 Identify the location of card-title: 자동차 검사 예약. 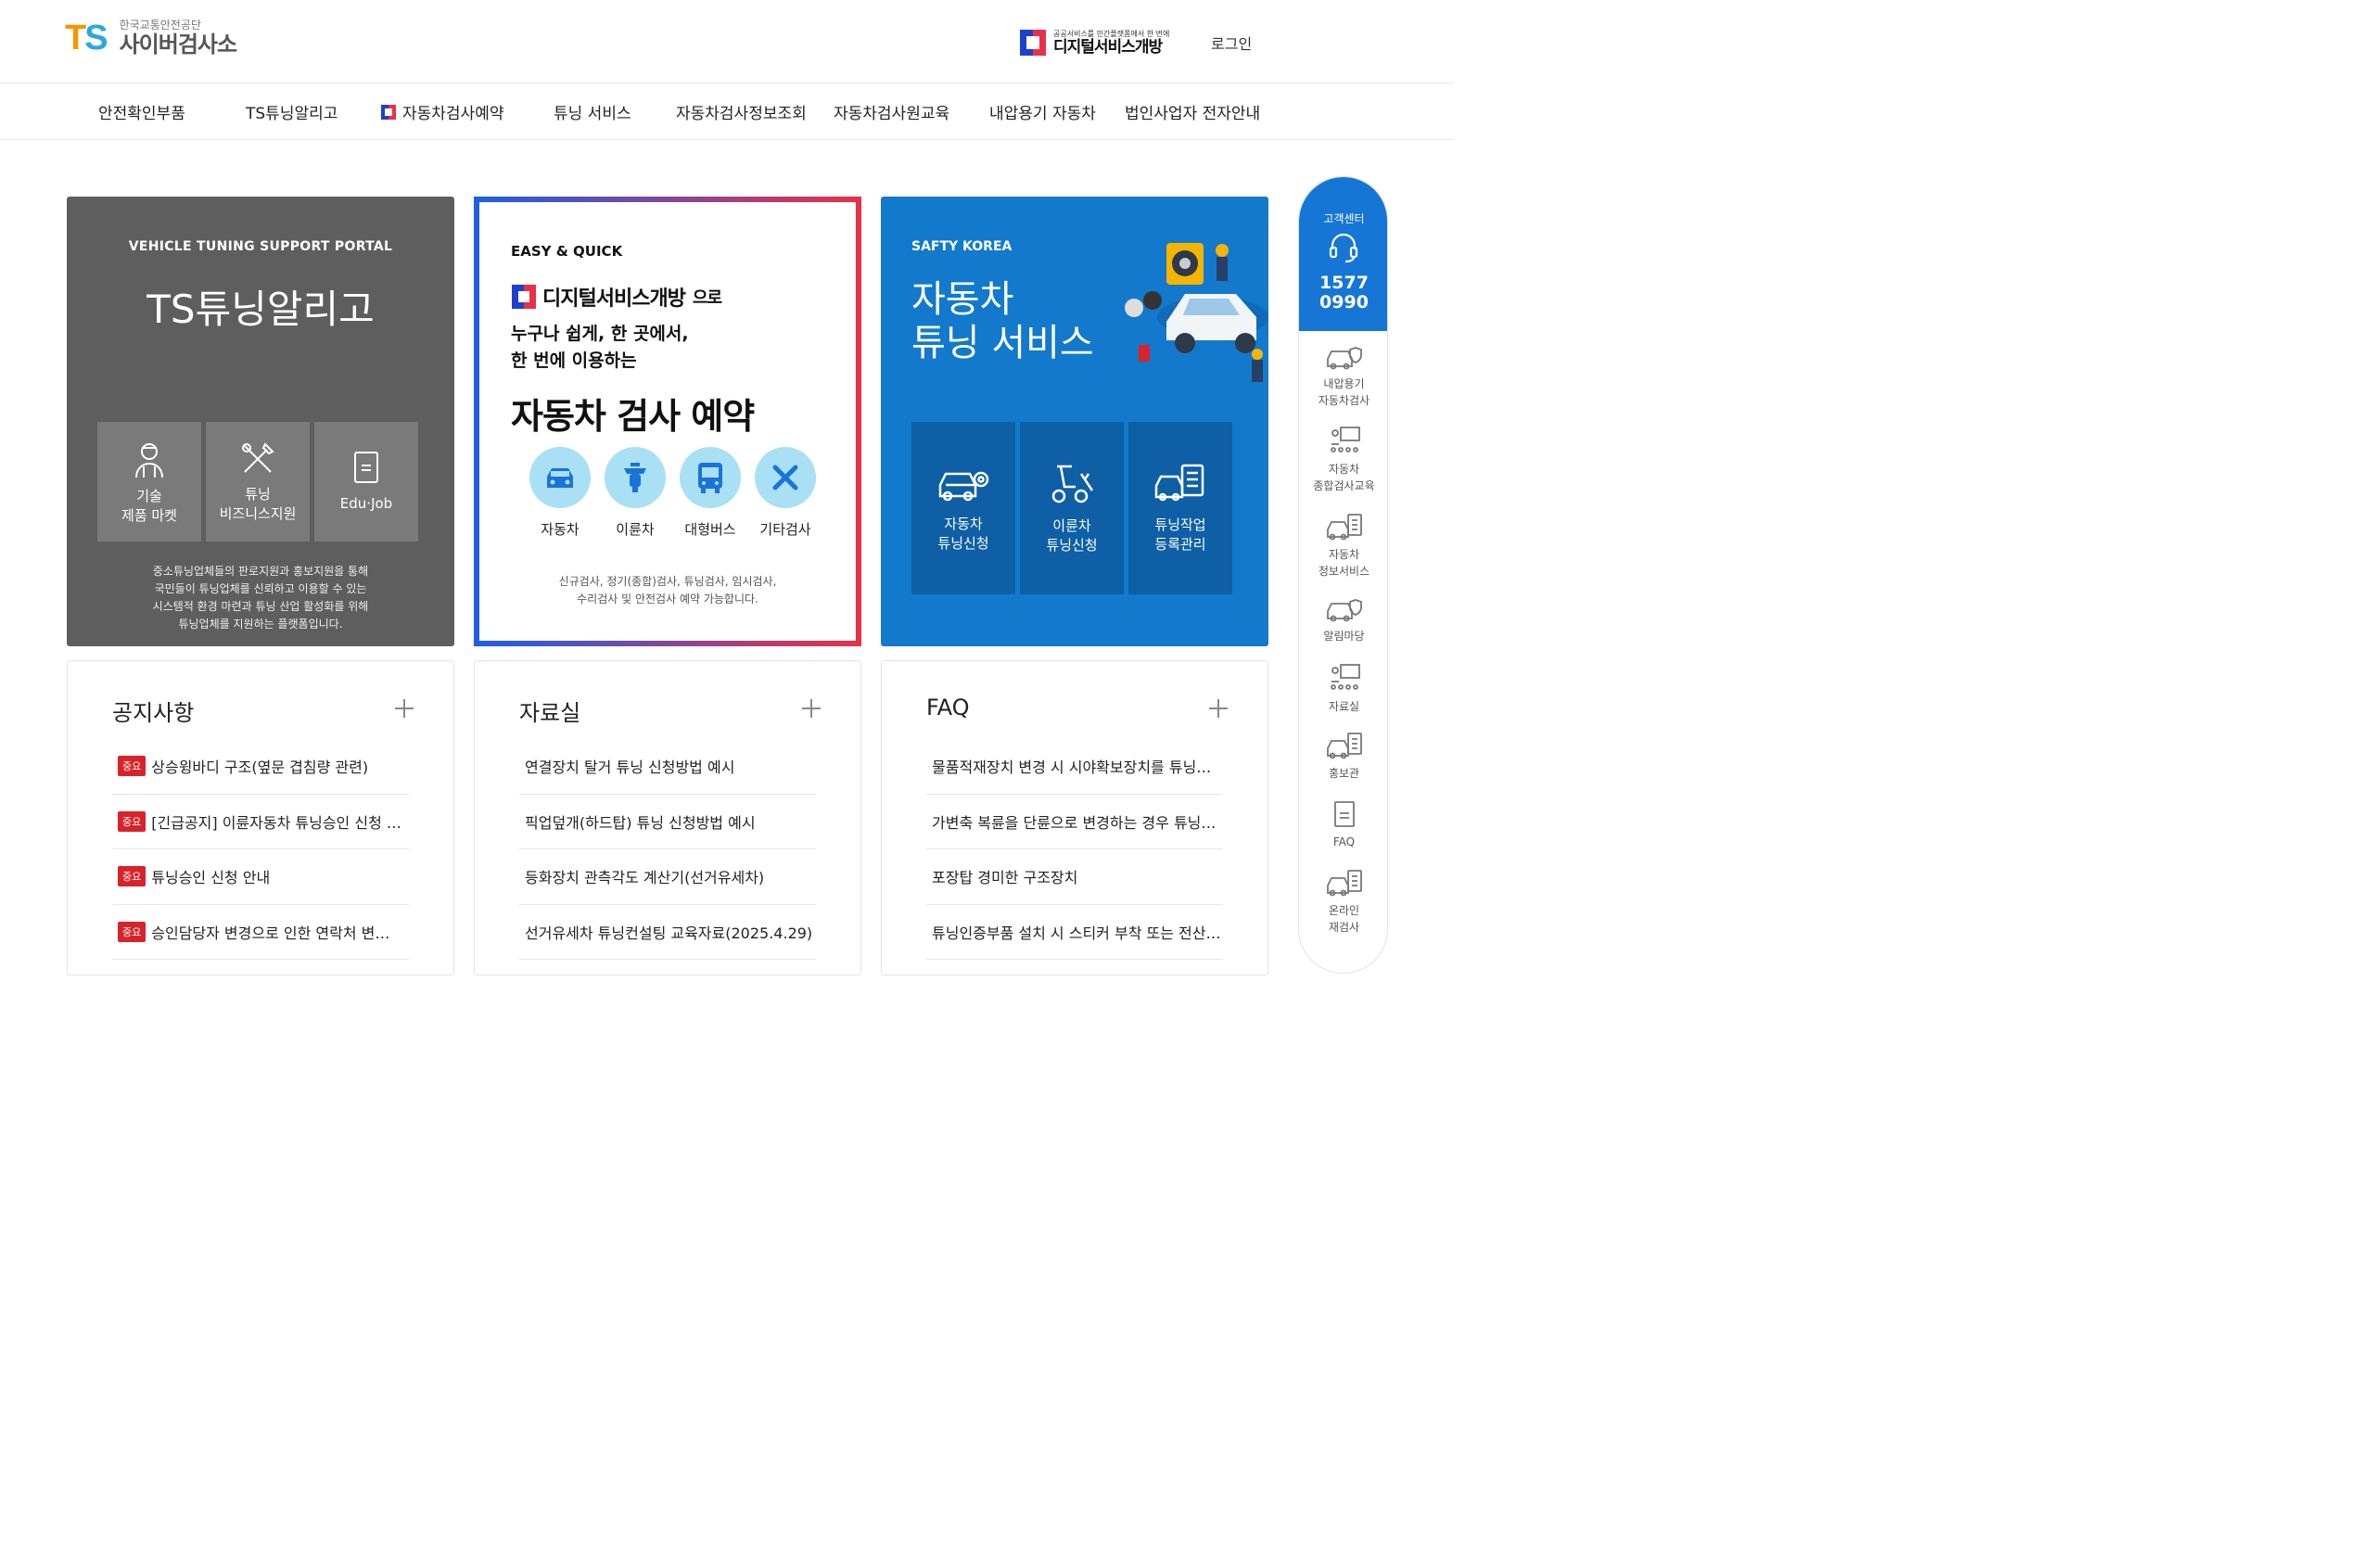
(633, 416).